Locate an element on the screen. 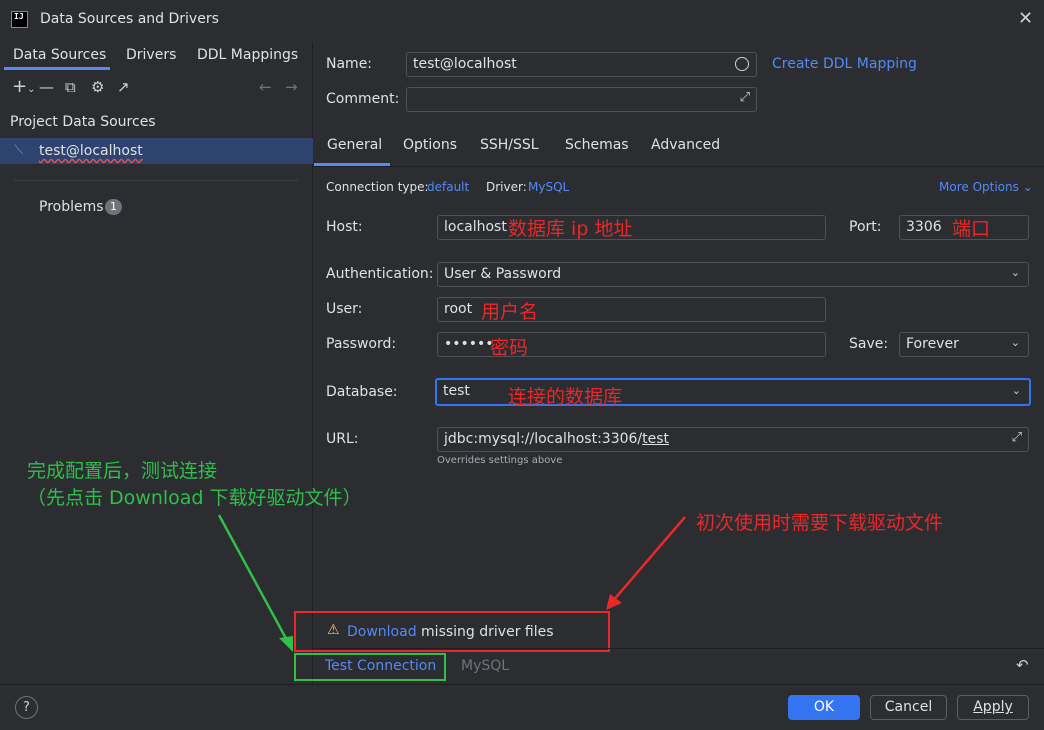  green-arrow-head is located at coordinates (286, 644).